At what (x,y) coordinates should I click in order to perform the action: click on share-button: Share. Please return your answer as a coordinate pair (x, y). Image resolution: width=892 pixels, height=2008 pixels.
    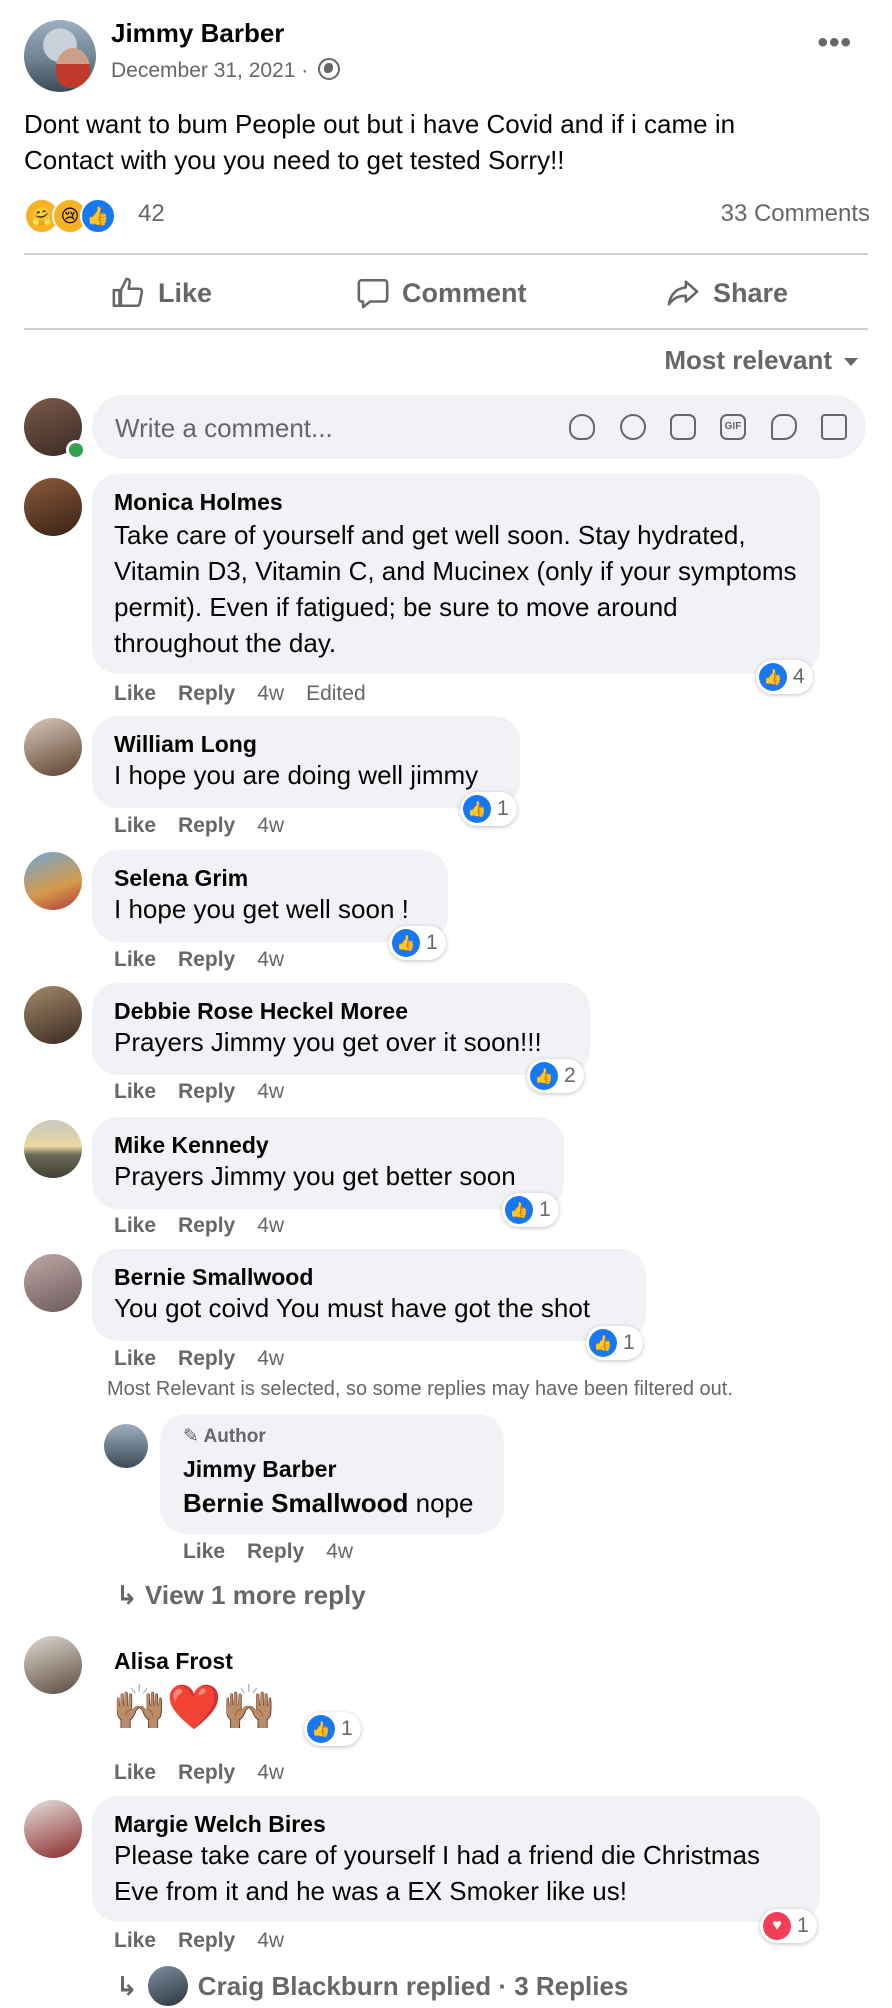
    Looking at the image, I should click on (726, 293).